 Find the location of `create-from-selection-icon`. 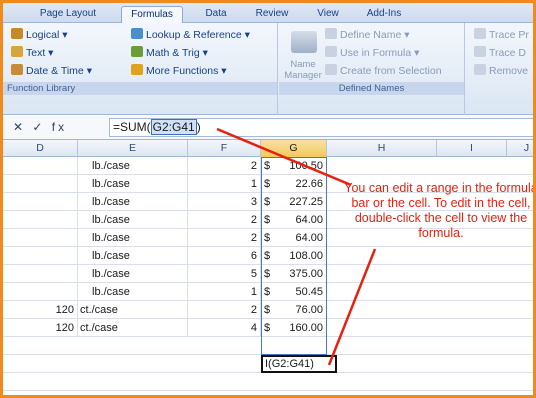

create-from-selection-icon is located at coordinates (331, 69).